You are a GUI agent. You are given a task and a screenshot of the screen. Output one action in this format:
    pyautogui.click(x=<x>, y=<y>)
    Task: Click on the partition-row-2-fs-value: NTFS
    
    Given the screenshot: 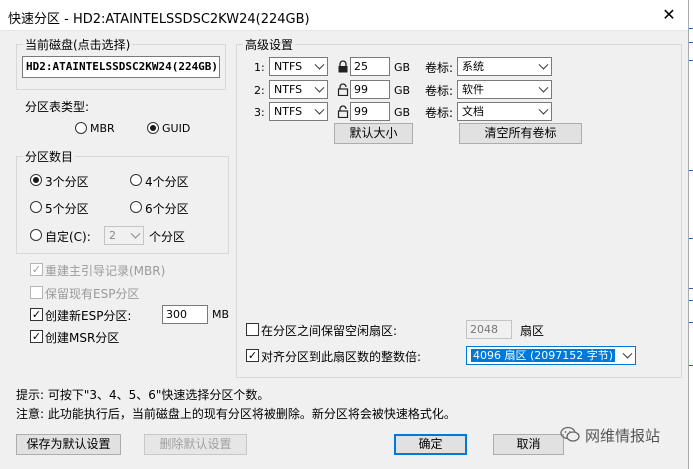 What is the action you would take?
    pyautogui.click(x=288, y=89)
    